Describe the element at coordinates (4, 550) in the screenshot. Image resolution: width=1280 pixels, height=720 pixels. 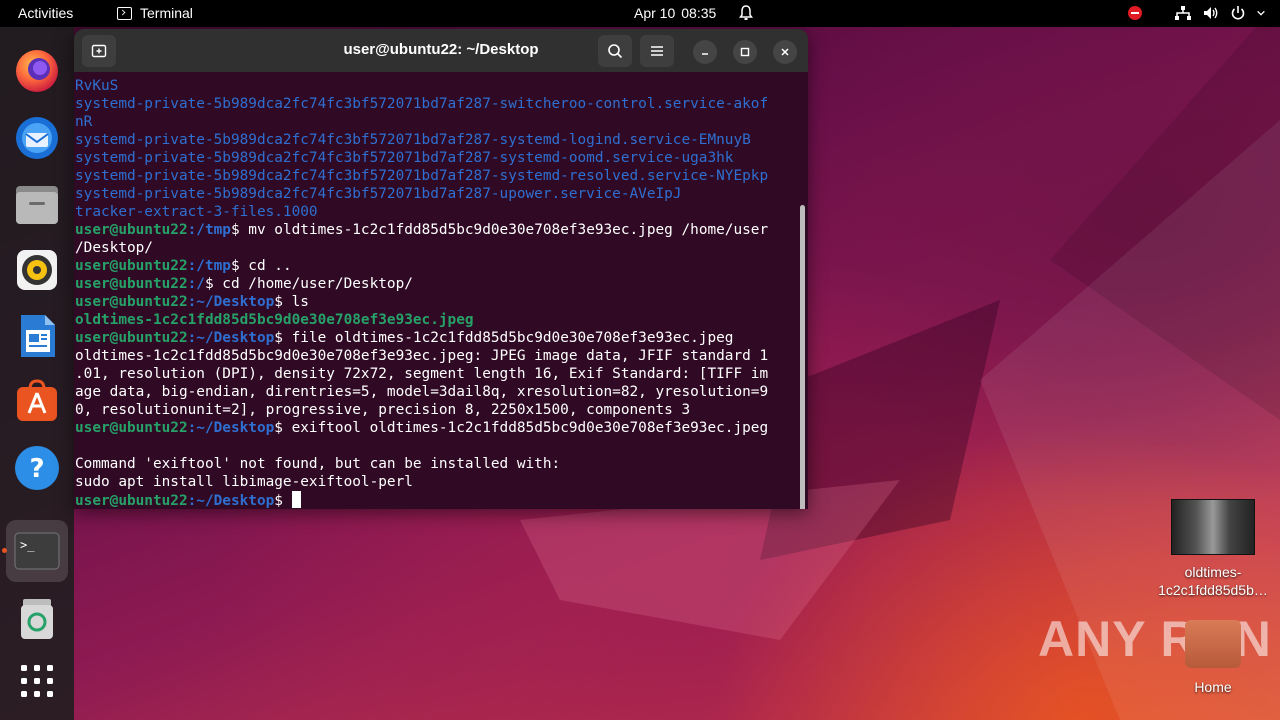
I see `running-indicator` at that location.